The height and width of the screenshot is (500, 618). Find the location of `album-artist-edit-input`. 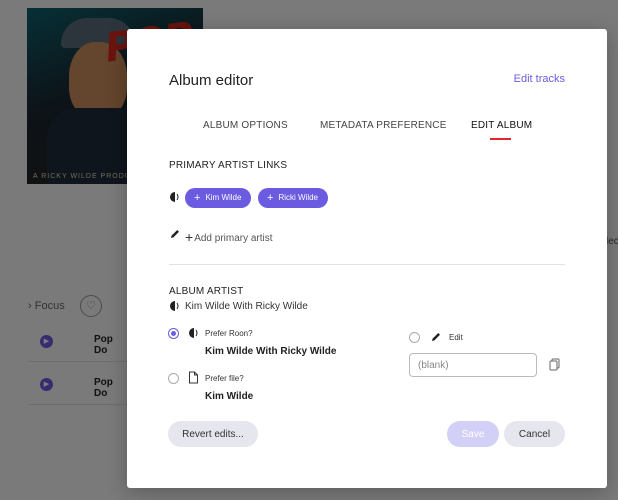

album-artist-edit-input is located at coordinates (473, 365).